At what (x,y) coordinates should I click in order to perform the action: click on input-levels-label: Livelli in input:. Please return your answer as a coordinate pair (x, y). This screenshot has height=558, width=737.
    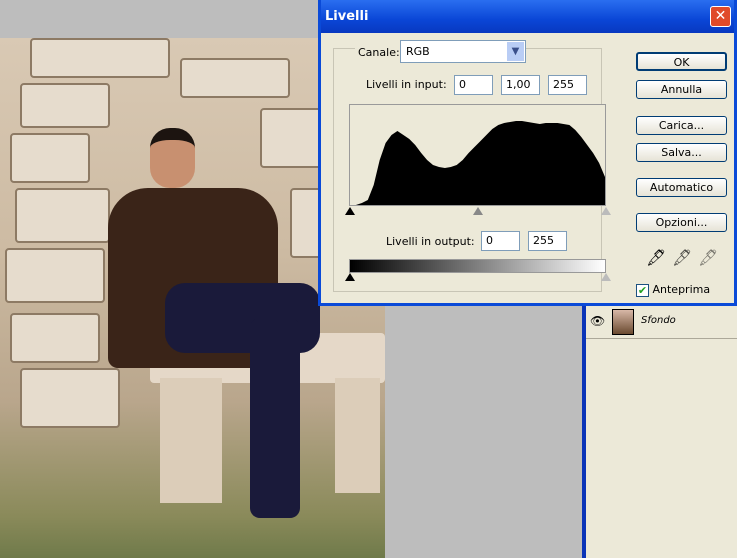
    Looking at the image, I should click on (406, 84).